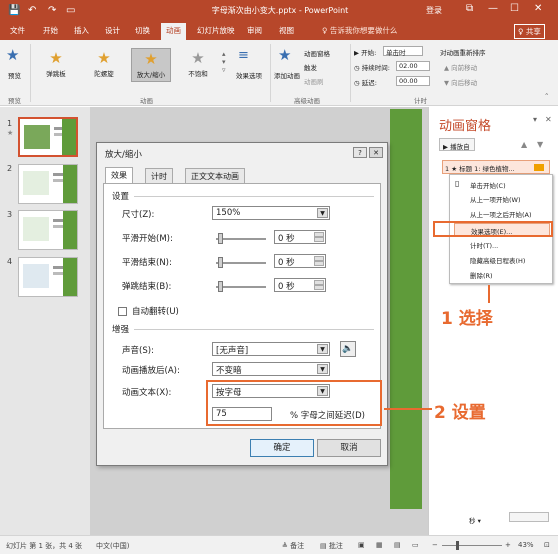 Image resolution: width=558 pixels, height=554 pixels. Describe the element at coordinates (220, 238) in the screenshot. I see `smooth-start-slider-handle` at that location.